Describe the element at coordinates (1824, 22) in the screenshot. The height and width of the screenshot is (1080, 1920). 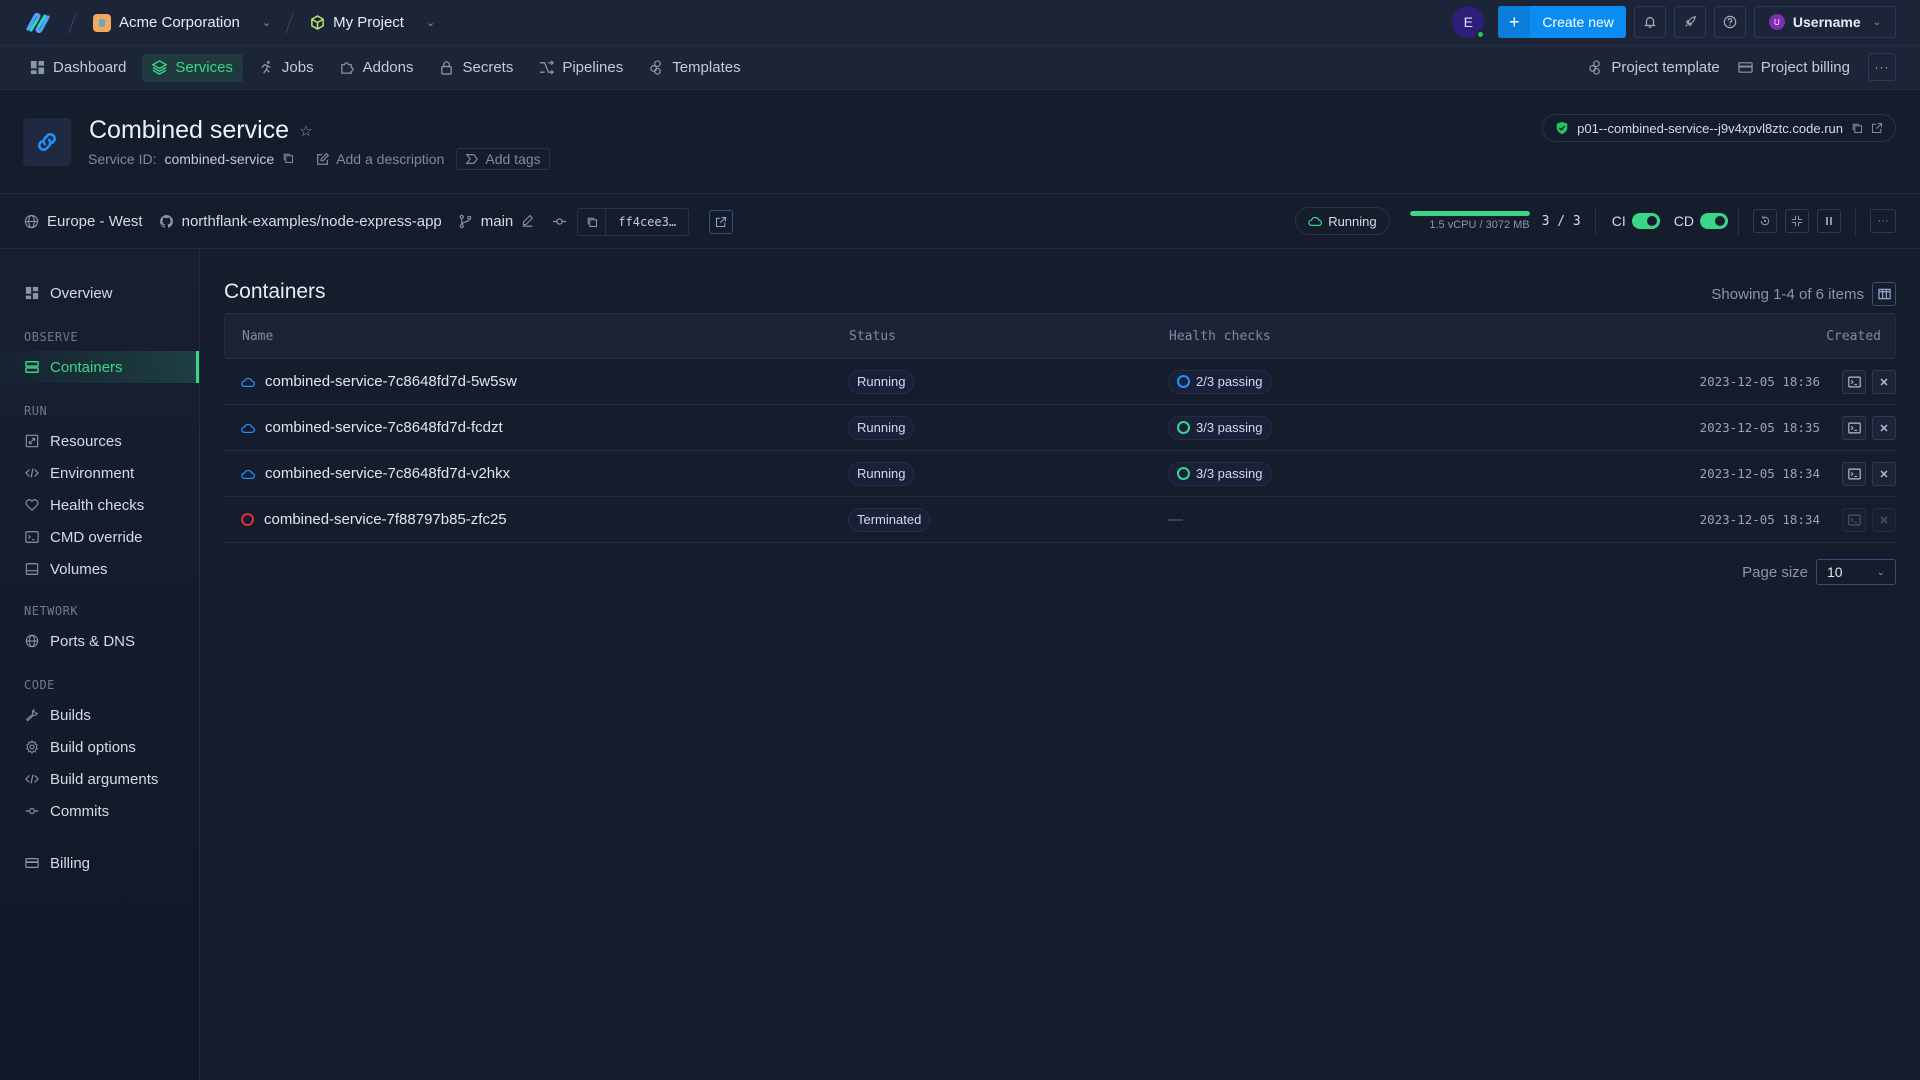
I see `user-menu: U Username ⌄` at that location.